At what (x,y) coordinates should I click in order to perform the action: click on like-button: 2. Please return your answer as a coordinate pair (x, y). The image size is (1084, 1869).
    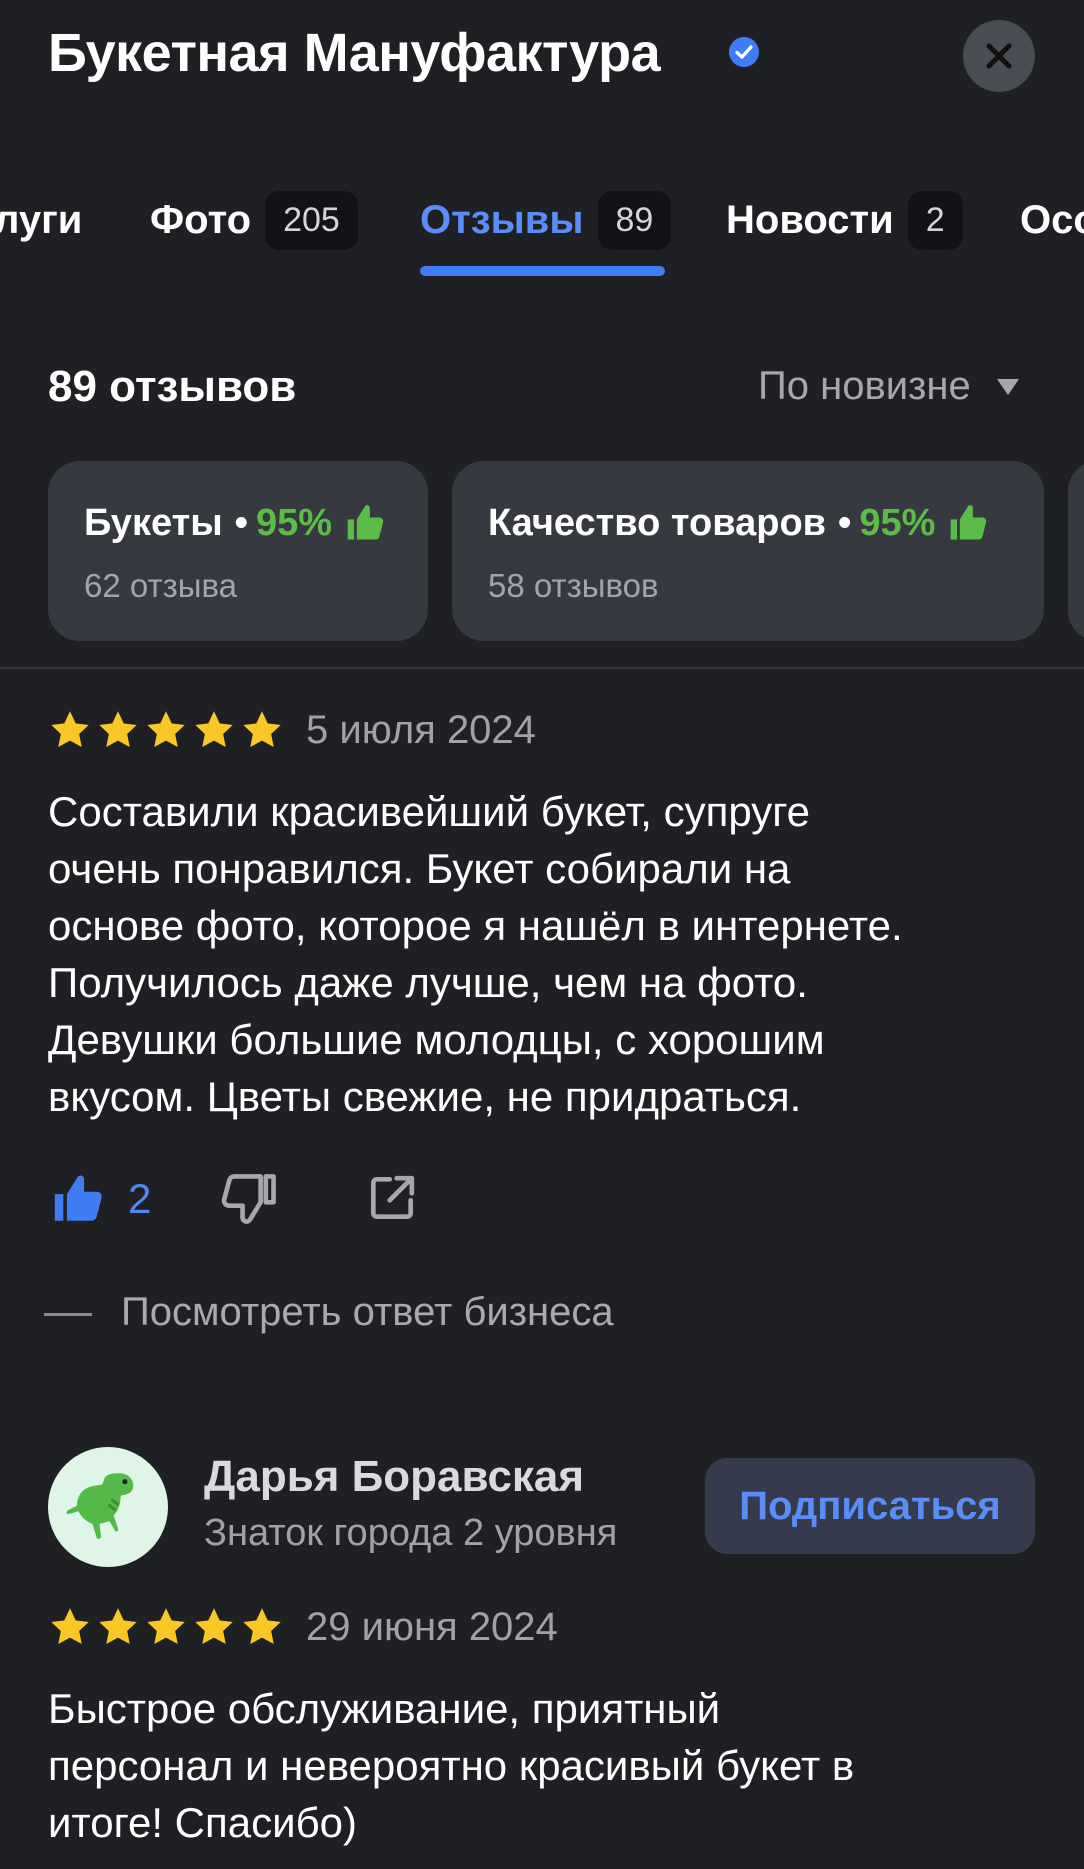
    Looking at the image, I should click on (100, 1199).